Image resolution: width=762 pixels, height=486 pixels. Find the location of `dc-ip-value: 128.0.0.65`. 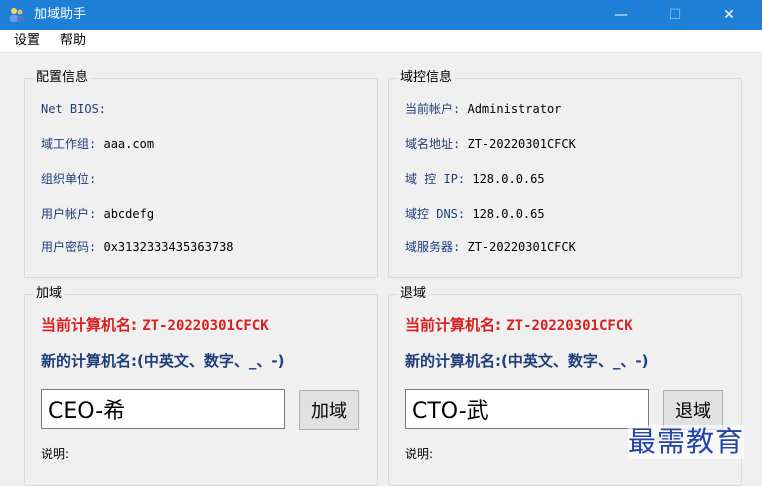

dc-ip-value: 128.0.0.65 is located at coordinates (508, 179).